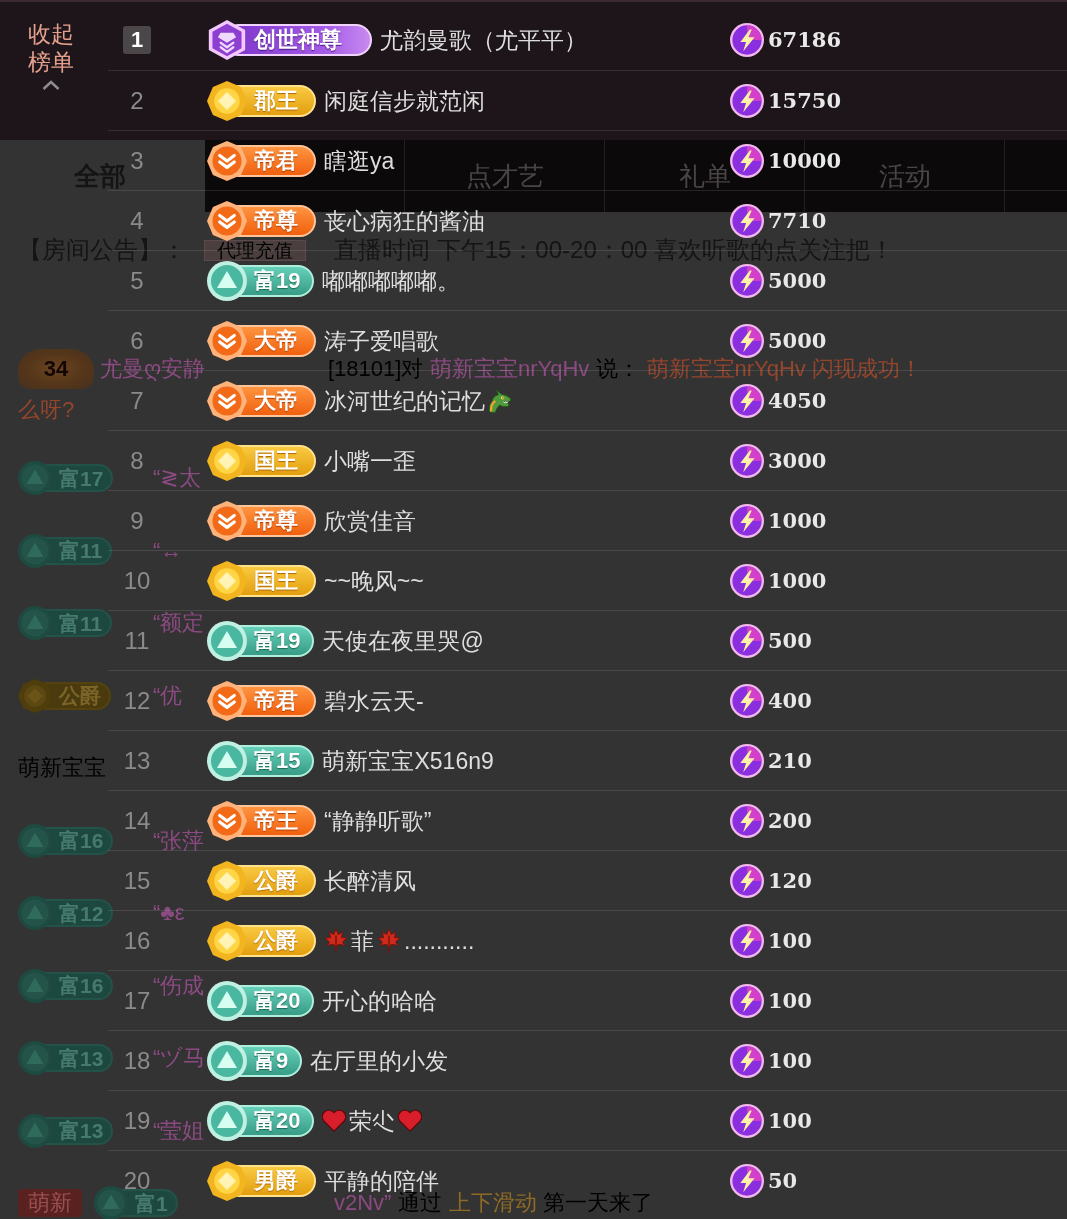 The image size is (1067, 1219). I want to click on rank-number: 7, so click(137, 400).